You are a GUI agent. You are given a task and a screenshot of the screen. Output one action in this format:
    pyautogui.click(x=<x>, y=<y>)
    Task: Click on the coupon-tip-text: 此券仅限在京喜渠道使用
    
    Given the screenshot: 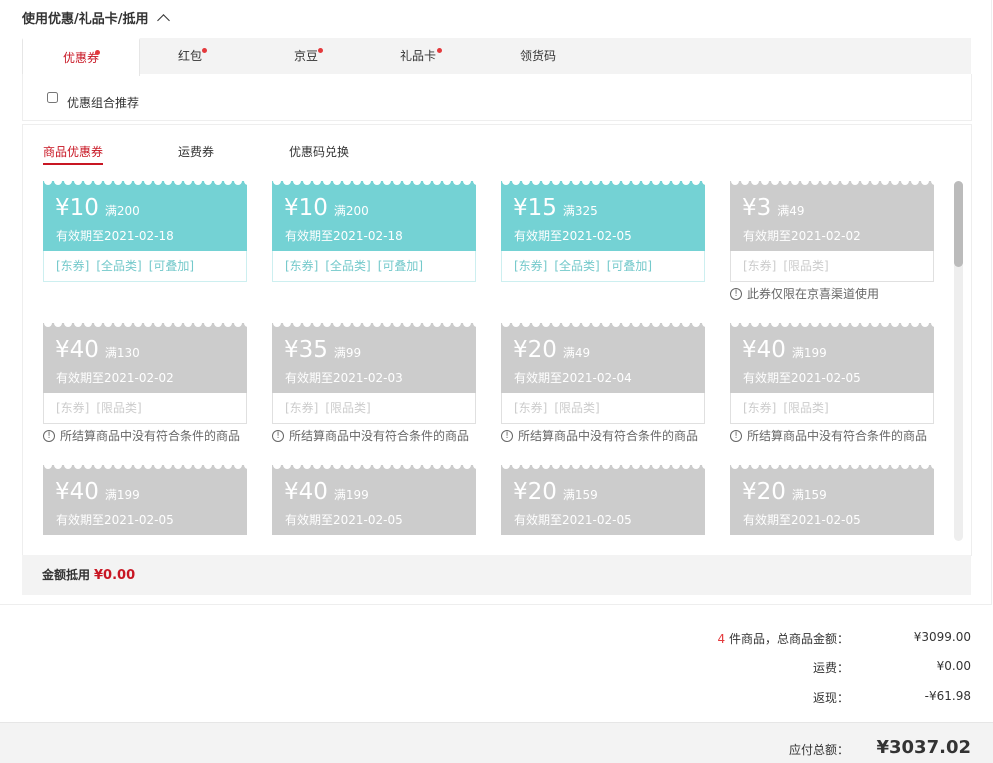 What is the action you would take?
    pyautogui.click(x=813, y=294)
    